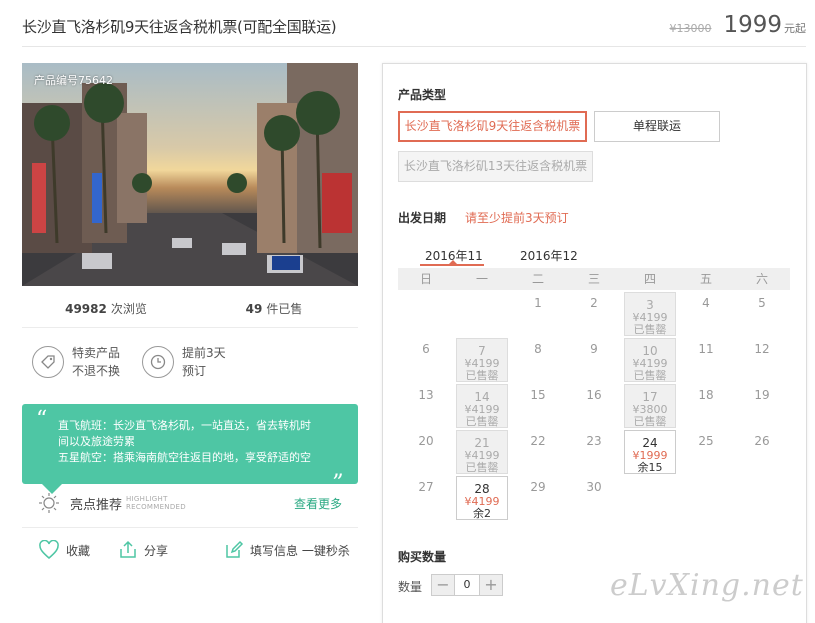 The width and height of the screenshot is (815, 623). I want to click on price-box: ¥13000 1999 元起, so click(737, 25).